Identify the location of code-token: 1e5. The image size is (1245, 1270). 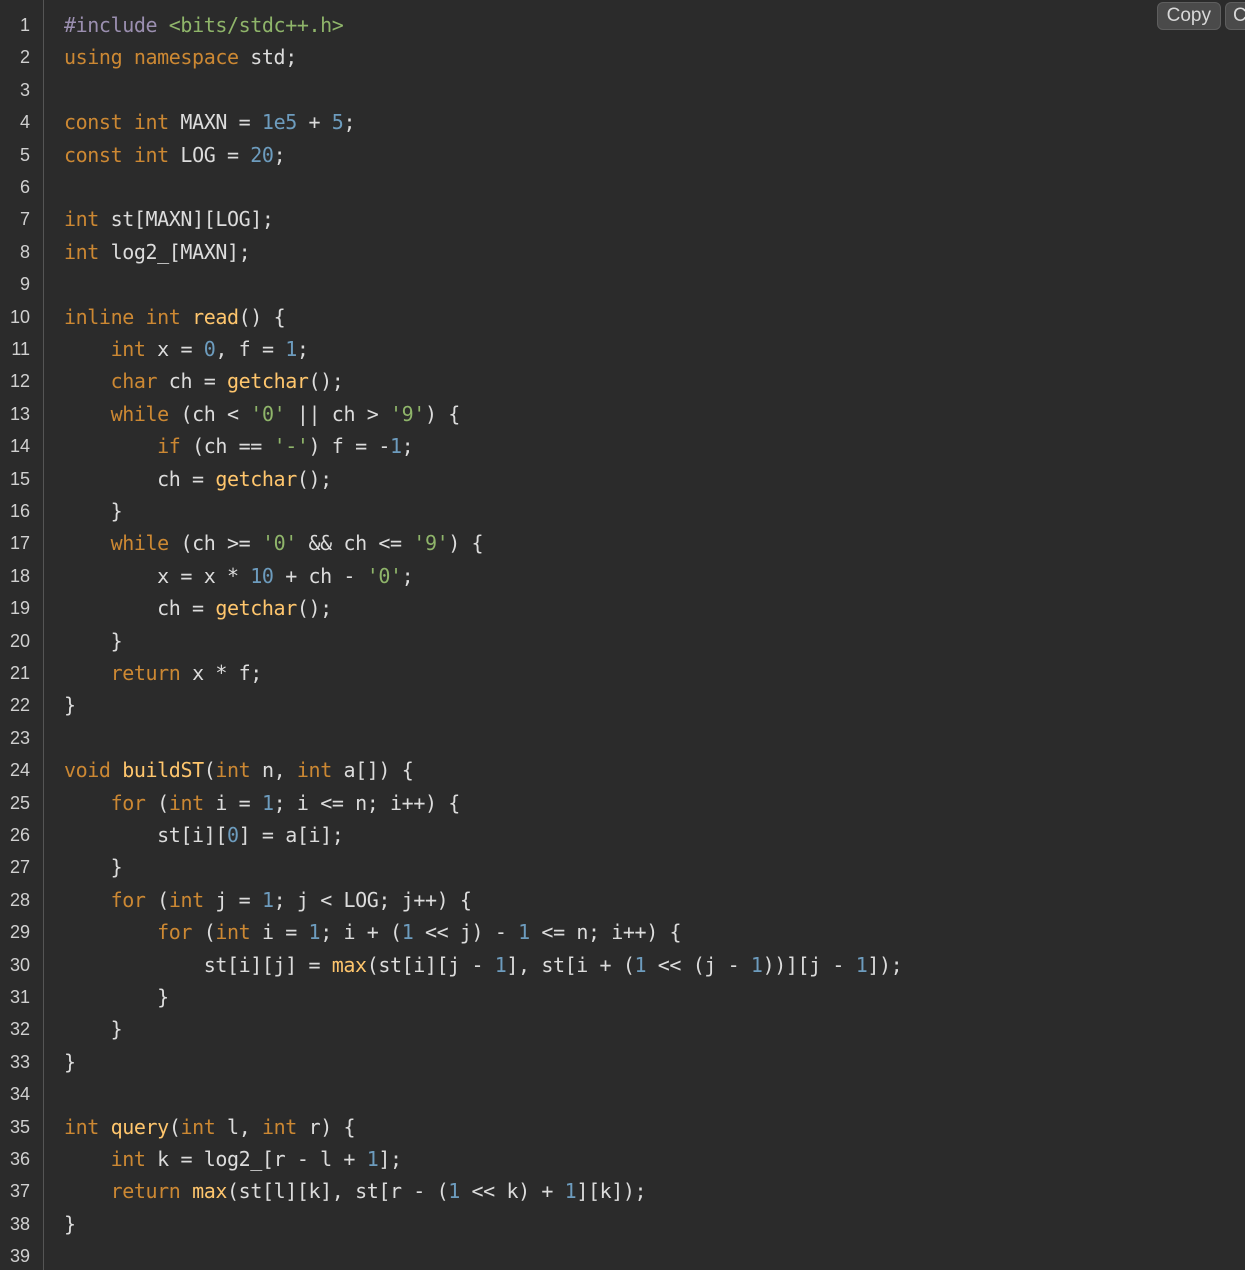
(279, 122).